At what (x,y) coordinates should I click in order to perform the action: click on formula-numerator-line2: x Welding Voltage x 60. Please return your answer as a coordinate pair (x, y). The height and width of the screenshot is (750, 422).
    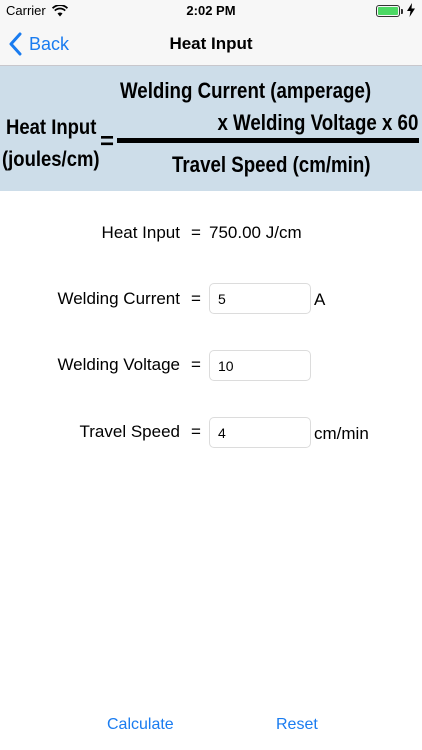
    Looking at the image, I should click on (317, 122).